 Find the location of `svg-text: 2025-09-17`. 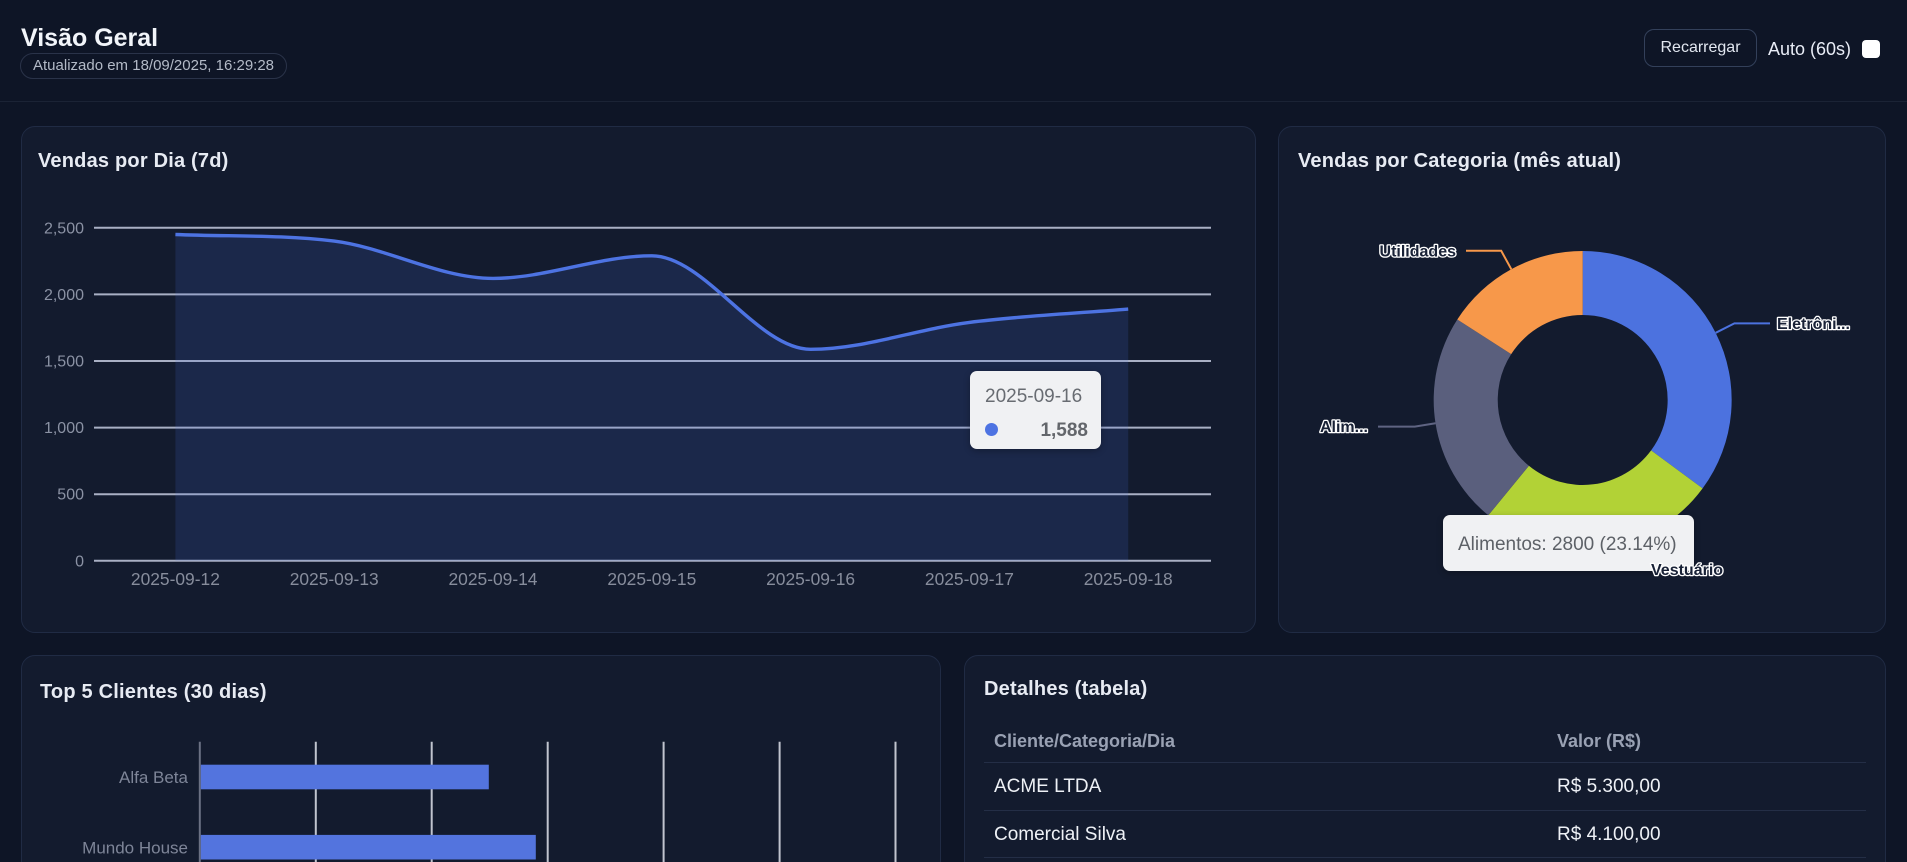

svg-text: 2025-09-17 is located at coordinates (969, 579).